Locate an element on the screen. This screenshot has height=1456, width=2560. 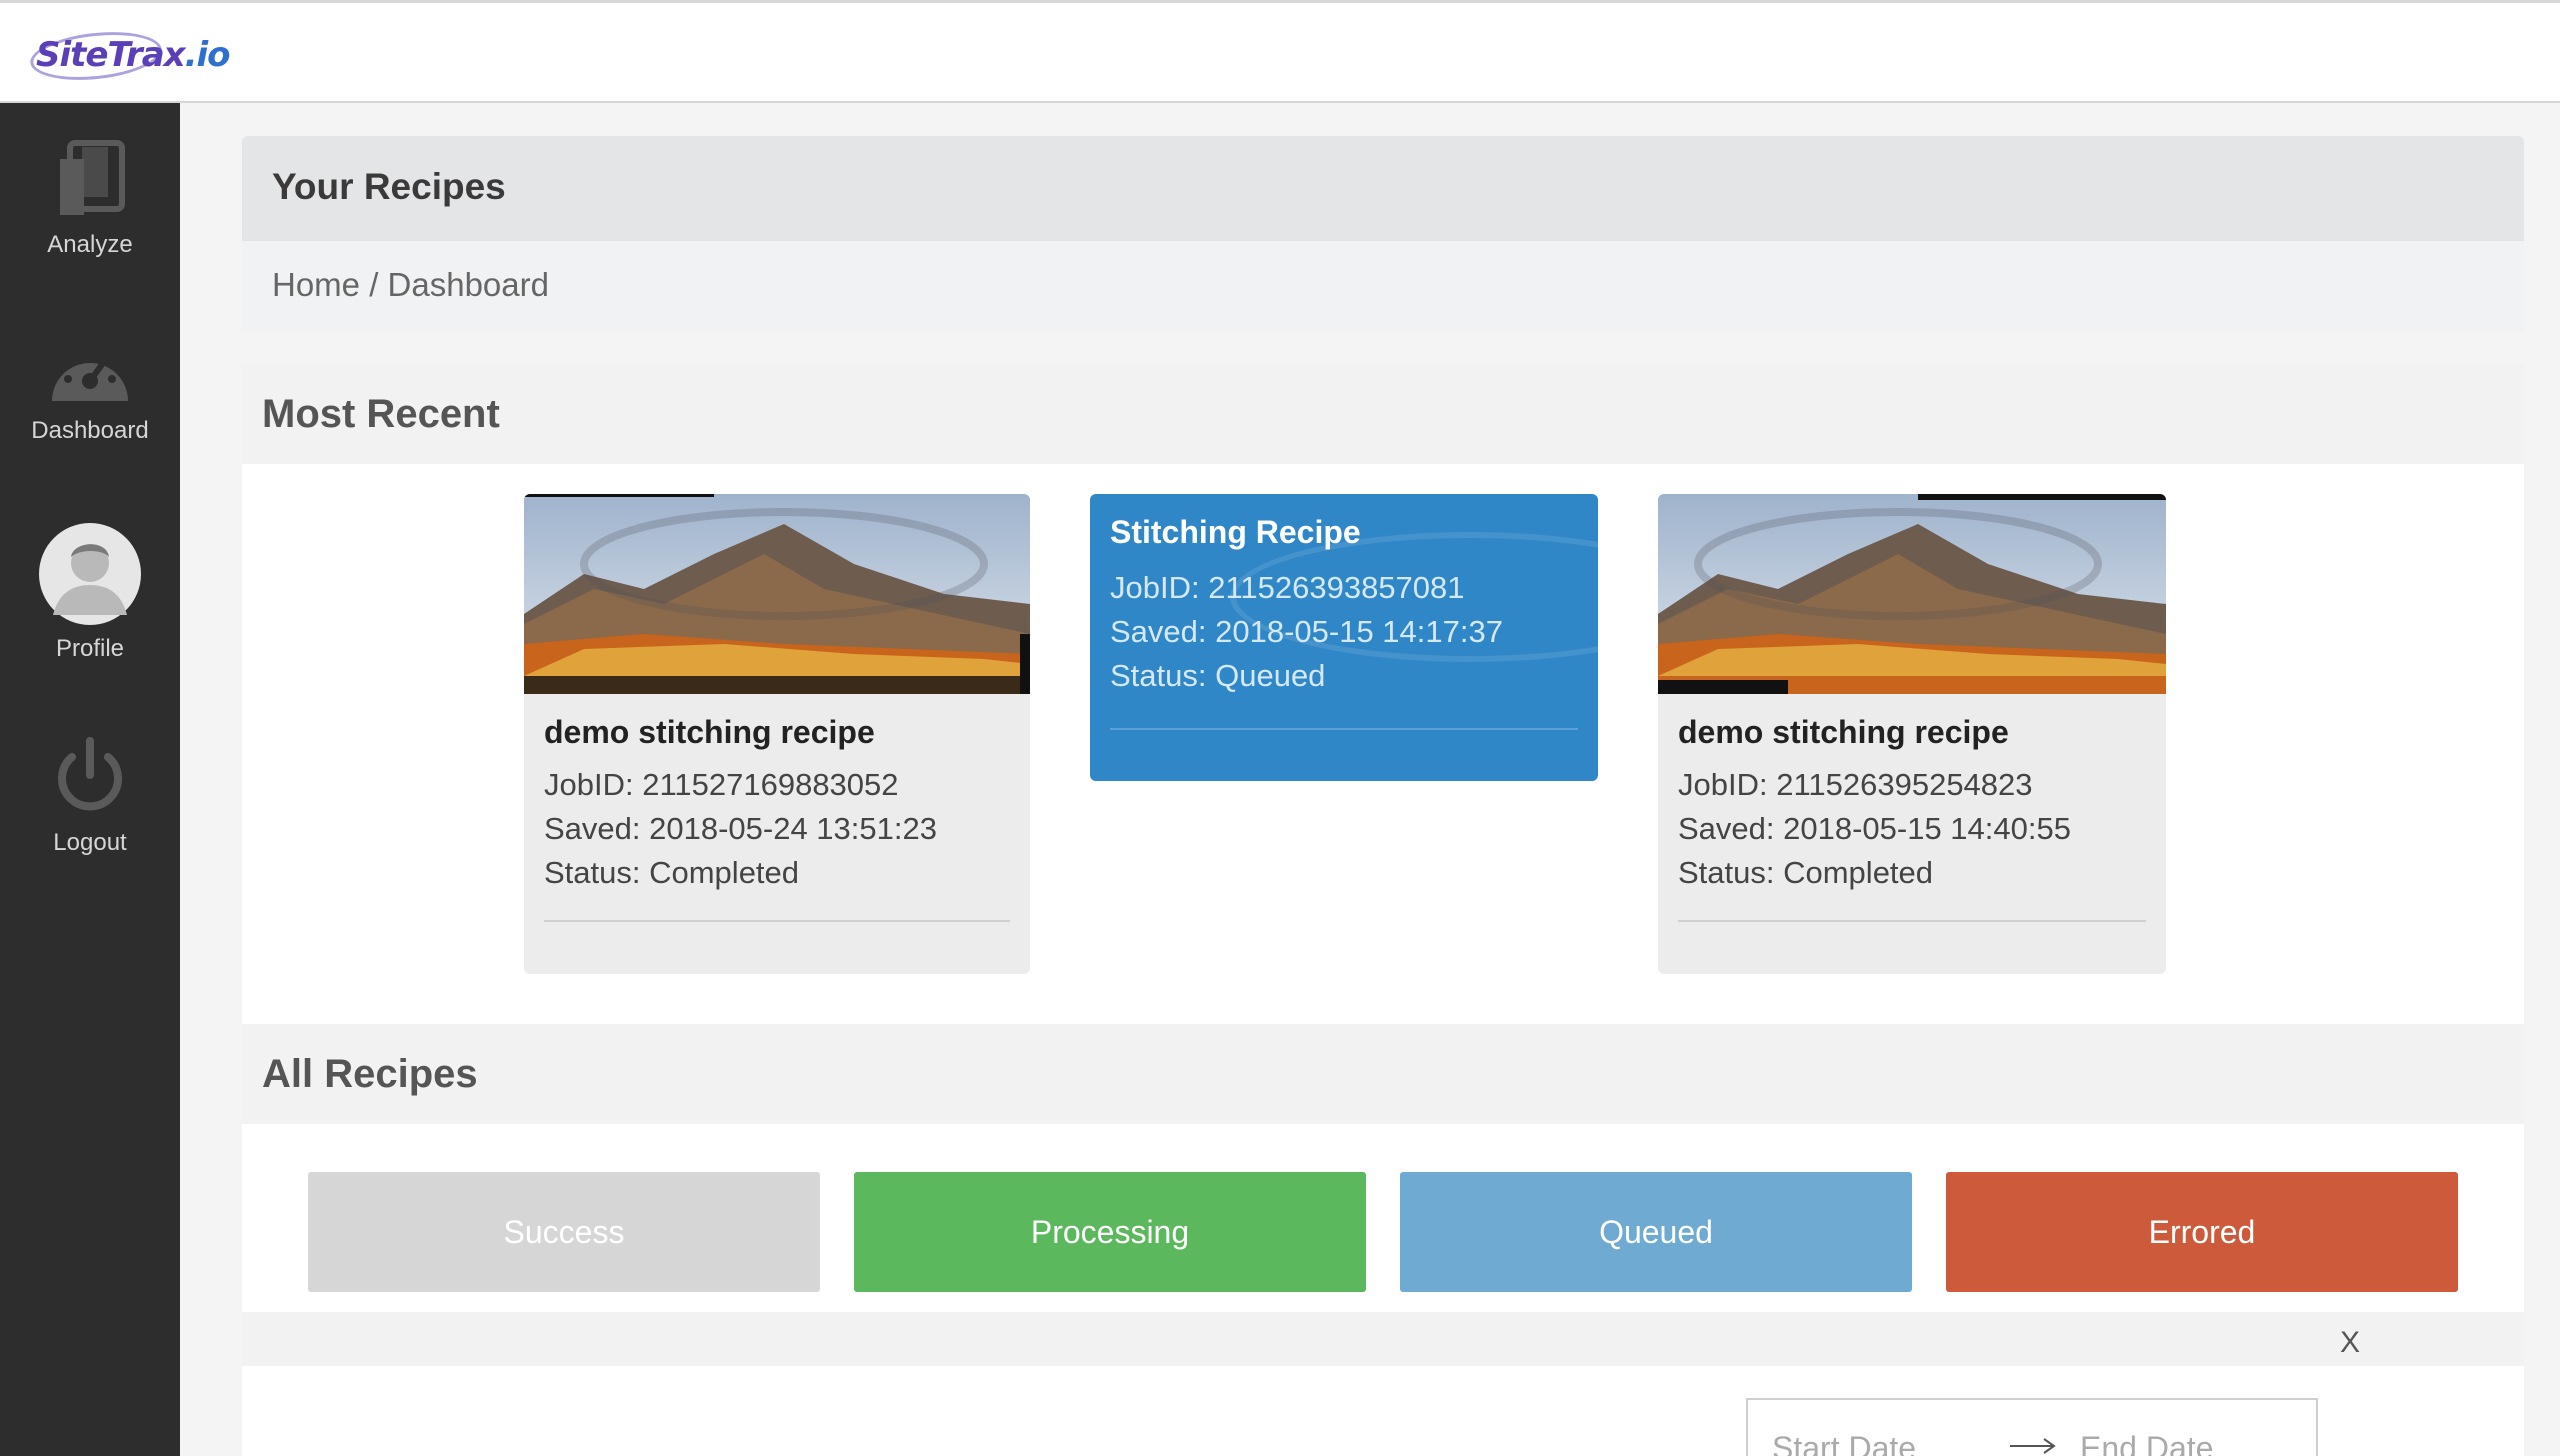
sidebar-item-dashboard: Dashboard is located at coordinates (90, 390).